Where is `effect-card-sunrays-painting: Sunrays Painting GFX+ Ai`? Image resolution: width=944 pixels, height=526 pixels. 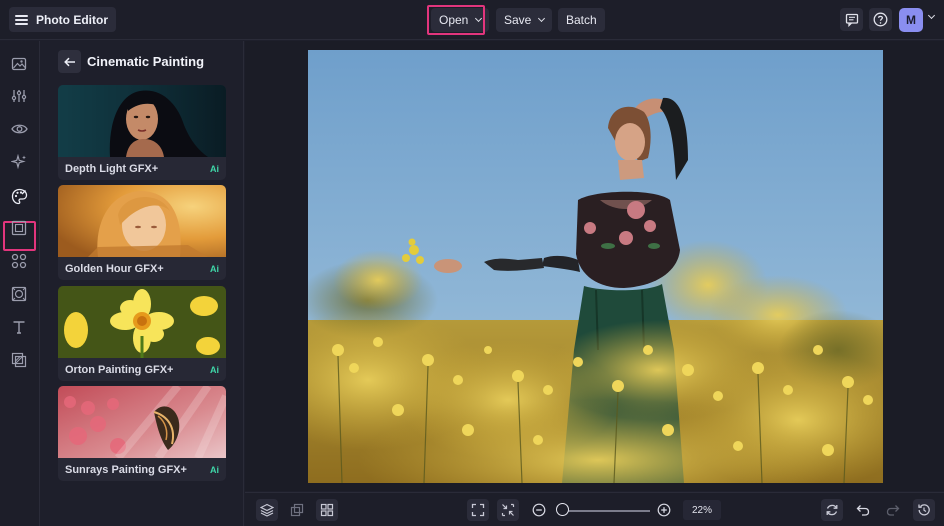 effect-card-sunrays-painting: Sunrays Painting GFX+ Ai is located at coordinates (142, 433).